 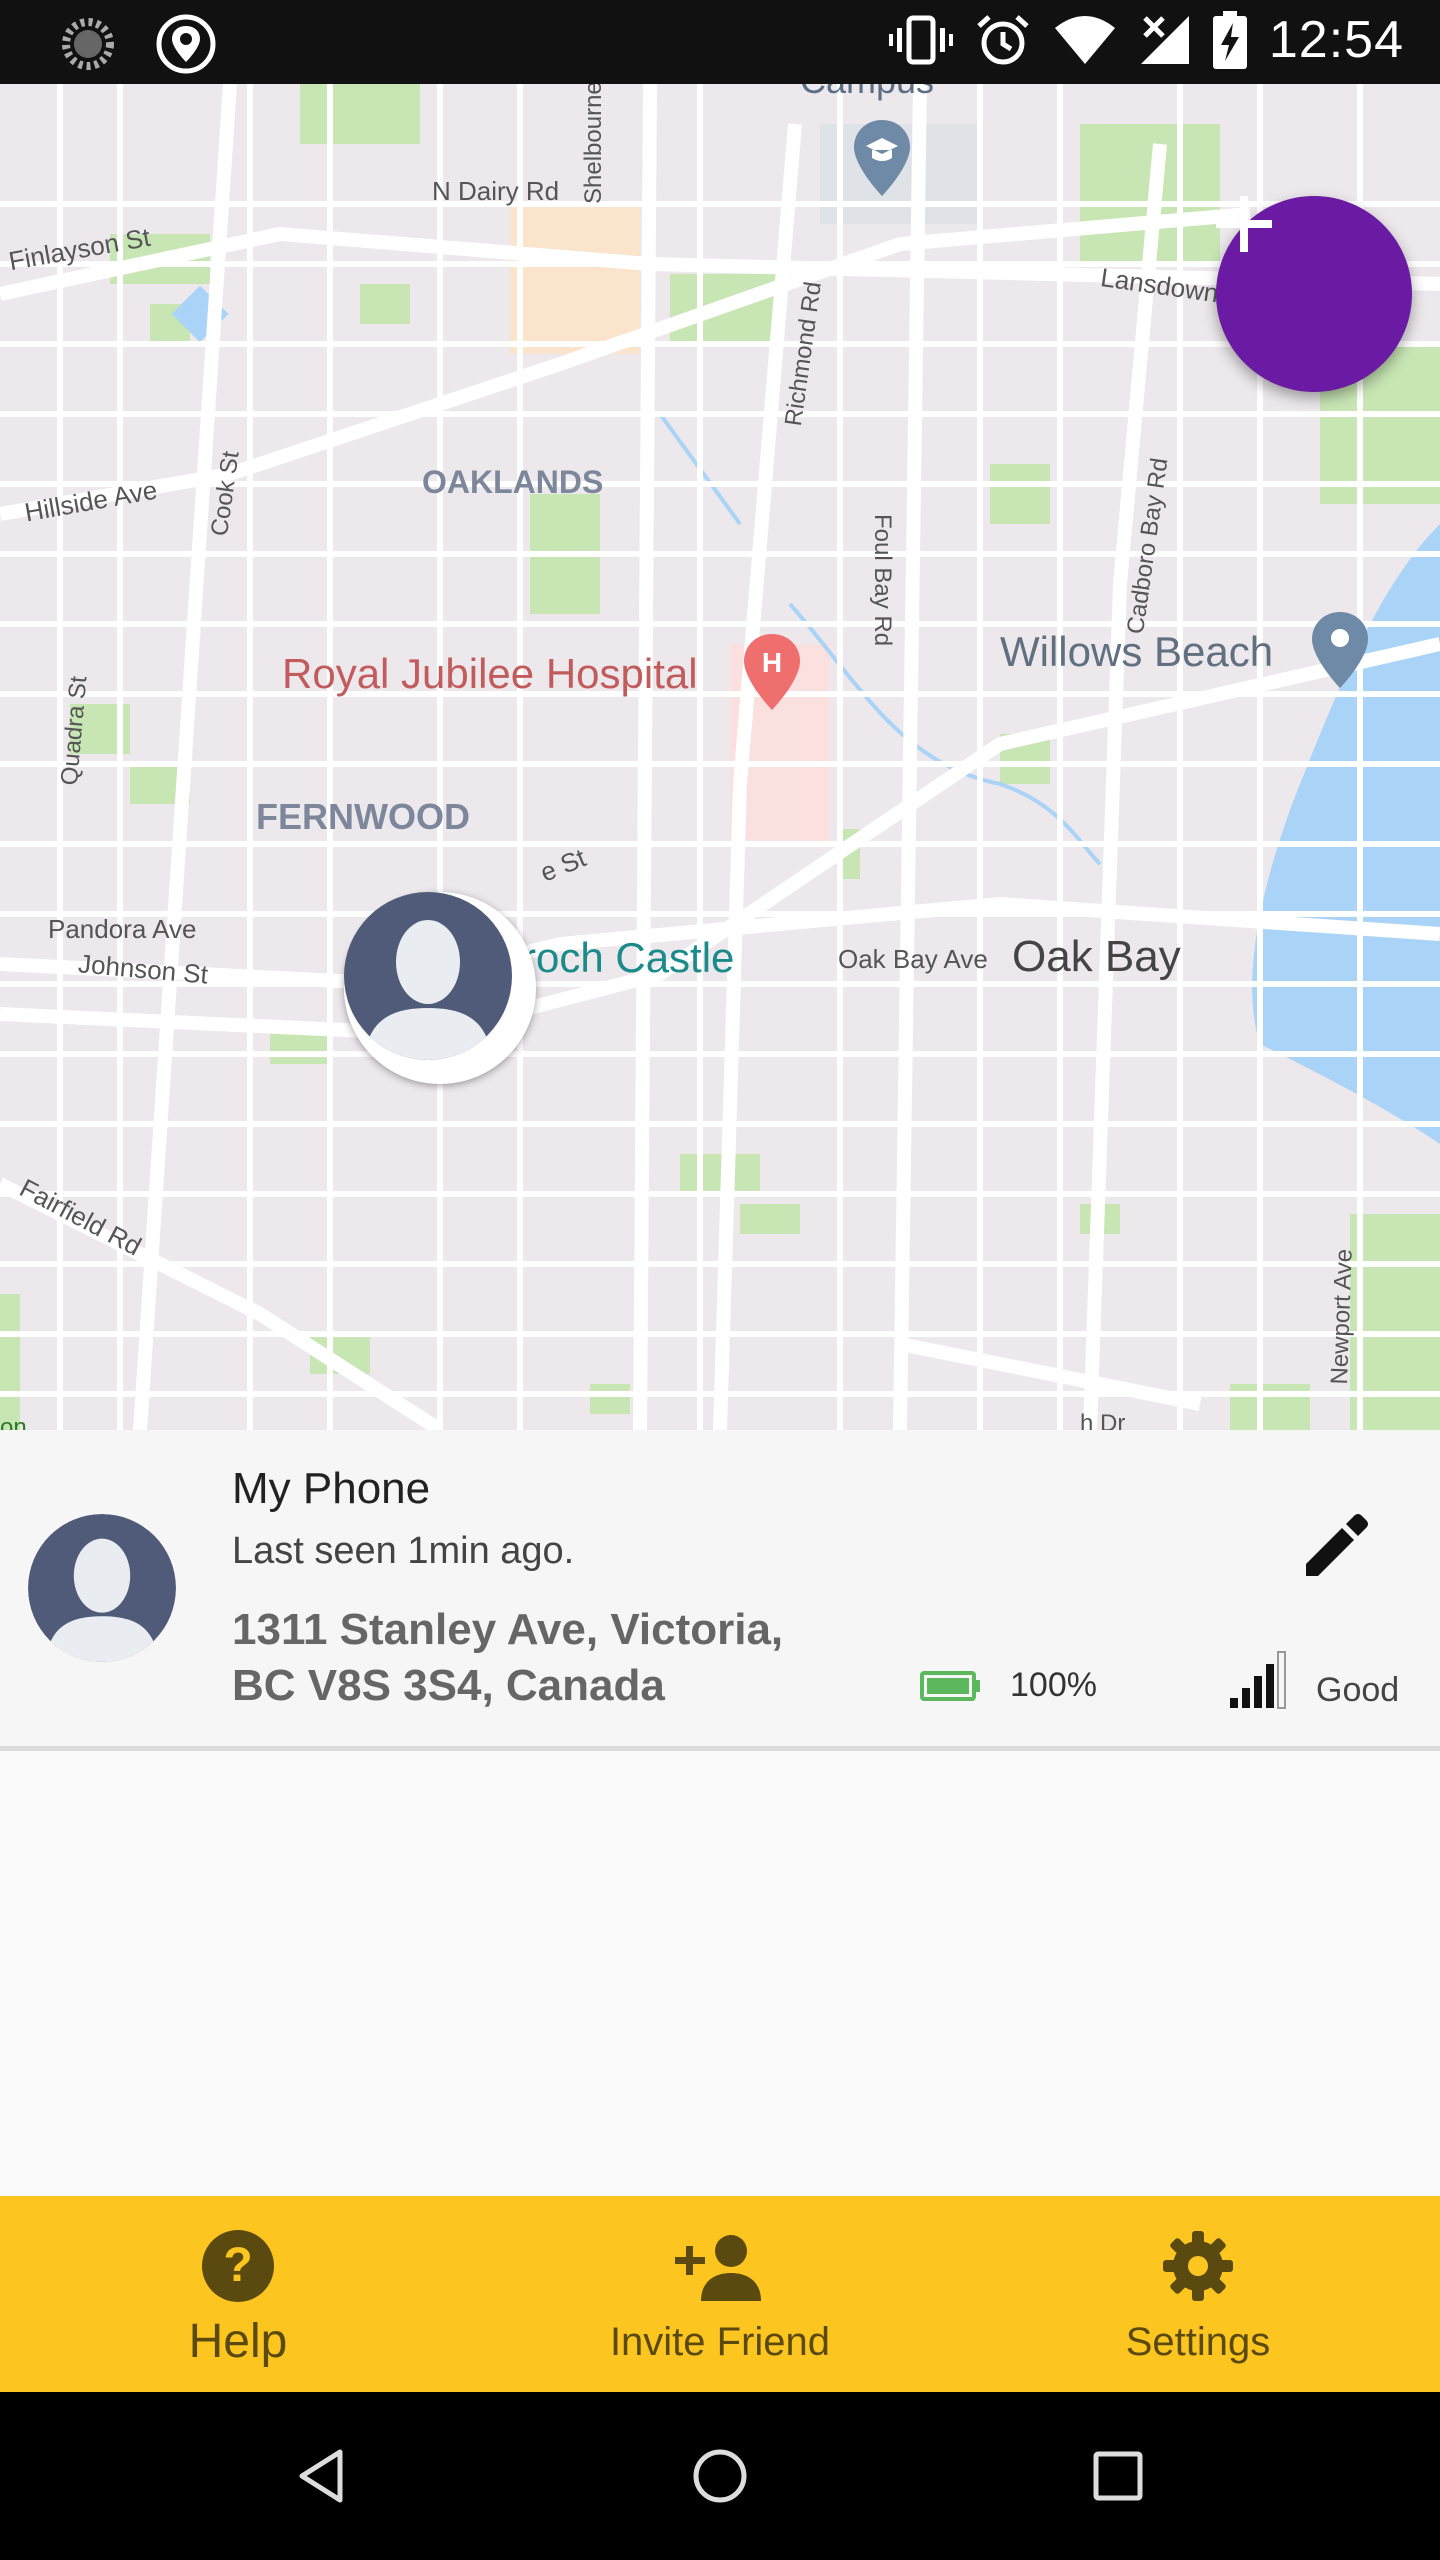 I want to click on help-button: ? Help, so click(x=238, y=2294).